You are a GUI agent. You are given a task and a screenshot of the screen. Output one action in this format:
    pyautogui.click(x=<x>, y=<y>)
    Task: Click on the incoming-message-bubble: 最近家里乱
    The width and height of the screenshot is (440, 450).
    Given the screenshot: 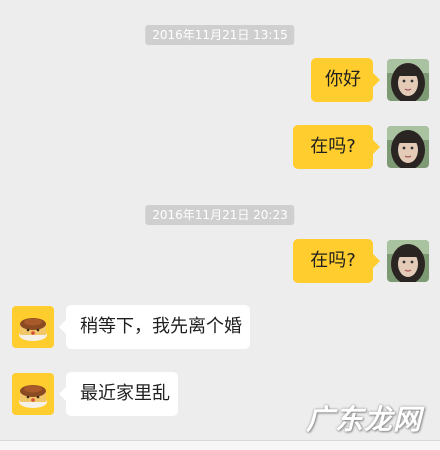 What is the action you would take?
    pyautogui.click(x=118, y=394)
    